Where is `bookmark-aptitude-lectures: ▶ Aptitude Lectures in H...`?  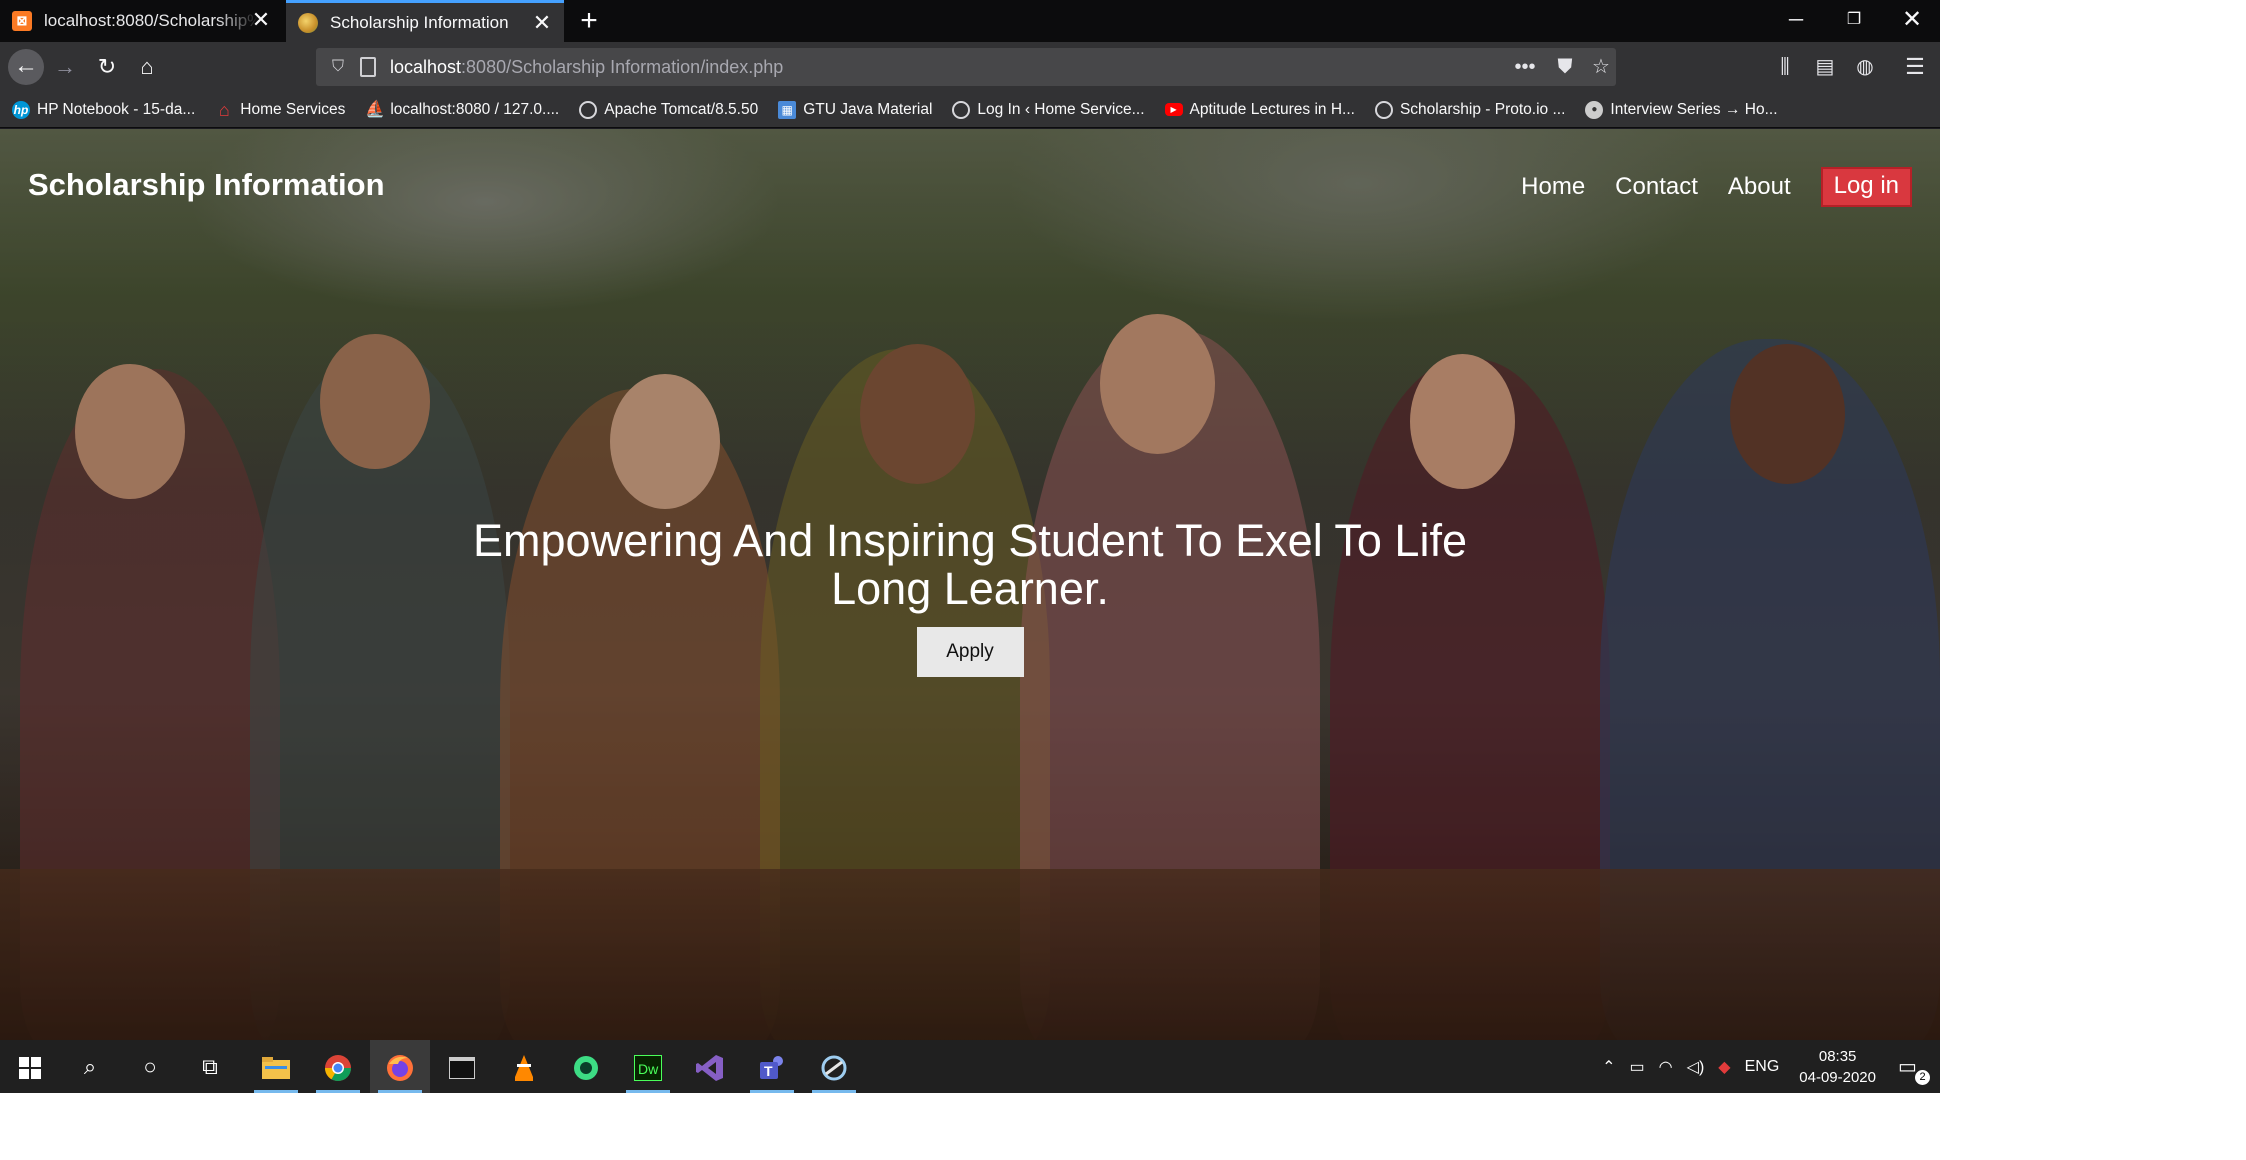 bookmark-aptitude-lectures: ▶ Aptitude Lectures in H... is located at coordinates (1259, 109).